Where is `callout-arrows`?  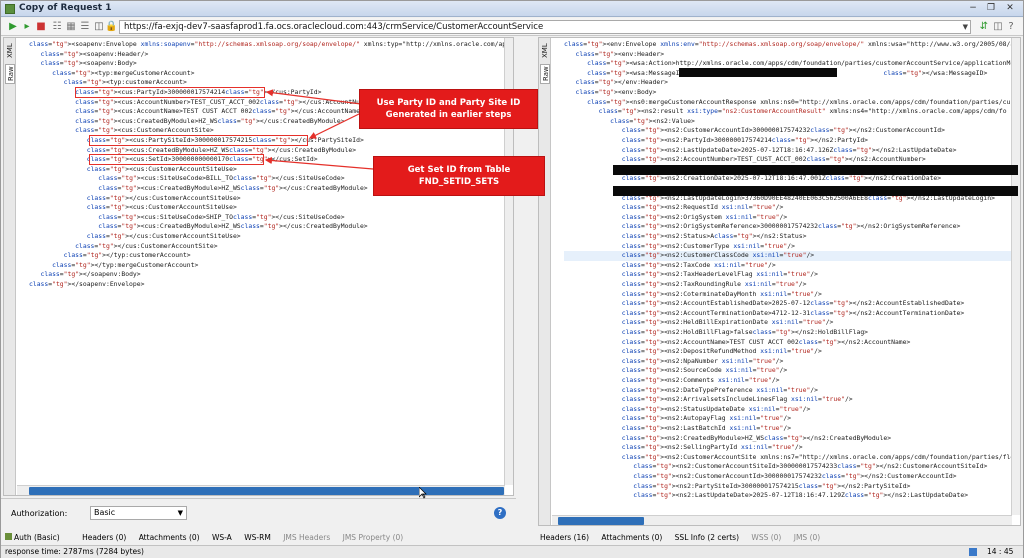
callout-arrows is located at coordinates (319, 129).